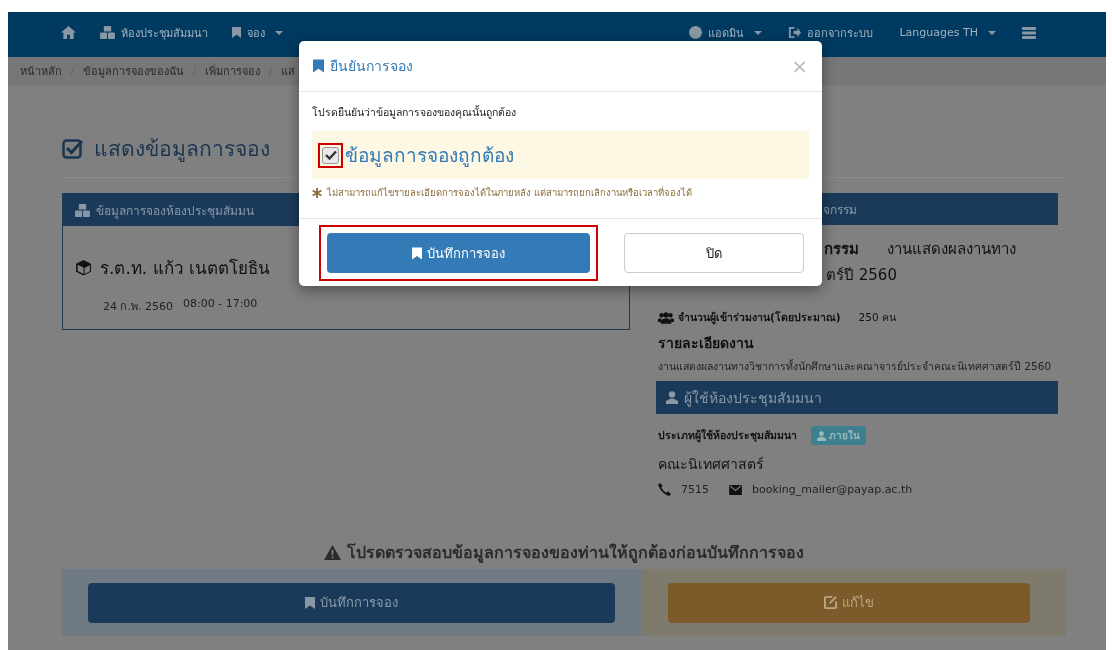 The image size is (1112, 650). I want to click on event-description: งานแสดงผลงานทางวิชาการทั้งนักศึกษาและคณาจารย์ประจำคณะนิเทศศาสตร์ปี 2560, so click(855, 366).